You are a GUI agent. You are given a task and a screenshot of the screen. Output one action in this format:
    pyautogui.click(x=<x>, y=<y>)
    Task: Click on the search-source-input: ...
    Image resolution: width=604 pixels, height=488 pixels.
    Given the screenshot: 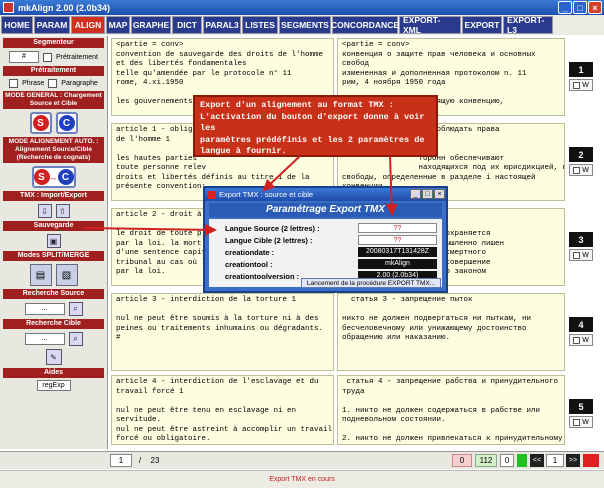 What is the action you would take?
    pyautogui.click(x=44, y=309)
    